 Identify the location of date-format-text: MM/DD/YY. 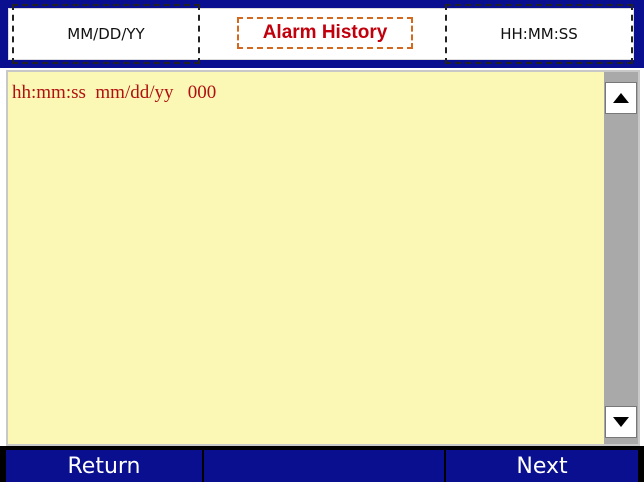
(106, 34).